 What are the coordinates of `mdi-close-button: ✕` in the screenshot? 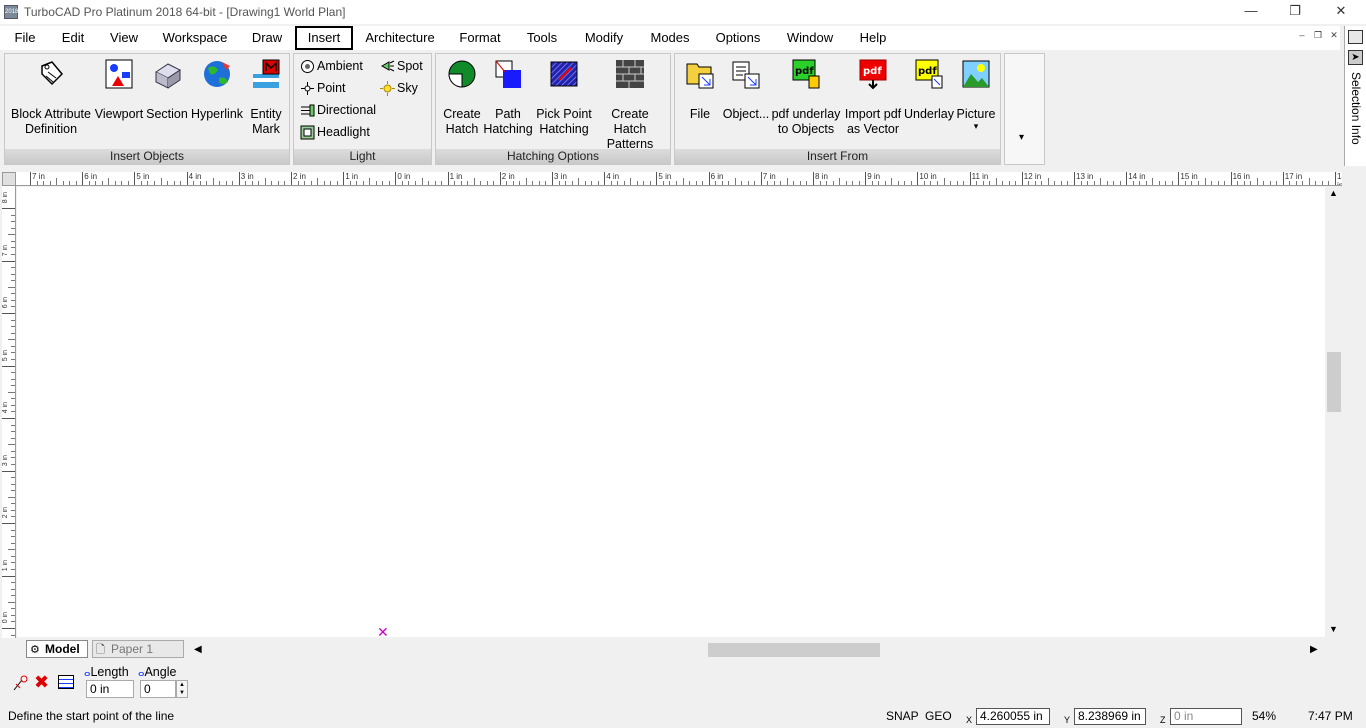 It's located at (1334, 37).